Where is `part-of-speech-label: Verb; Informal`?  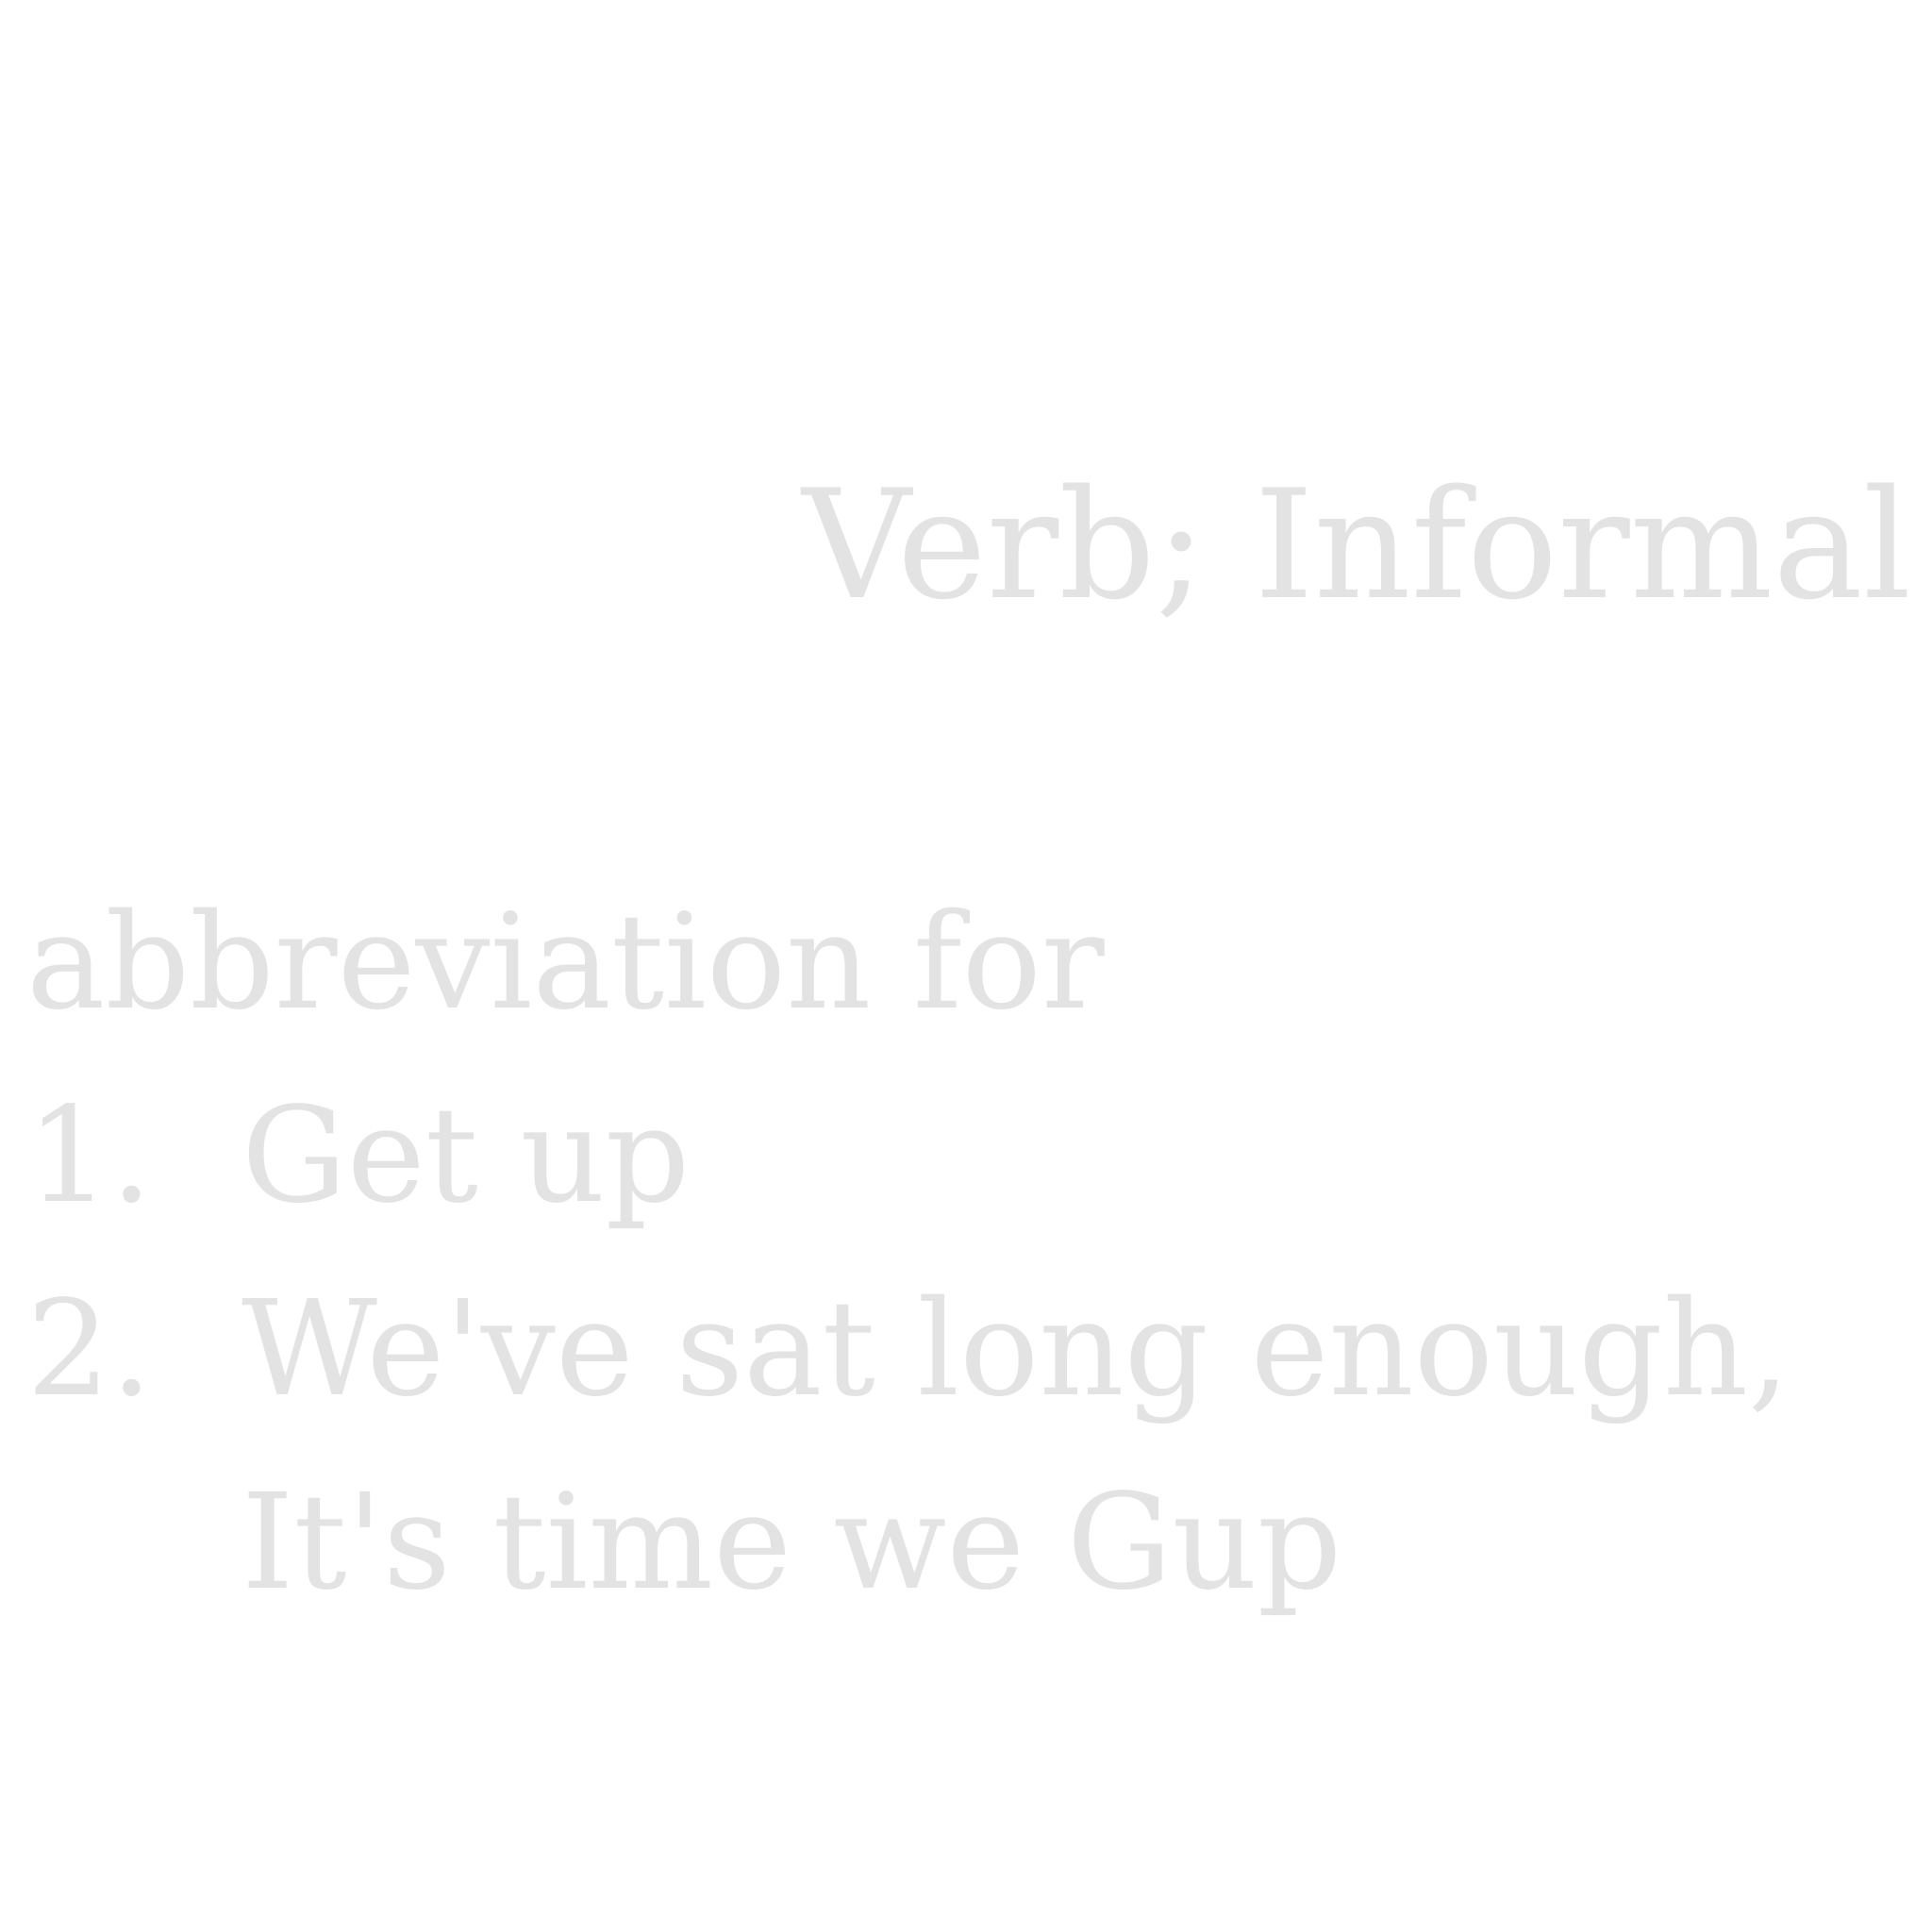
part-of-speech-label: Verb; Informal is located at coordinates (1356, 545).